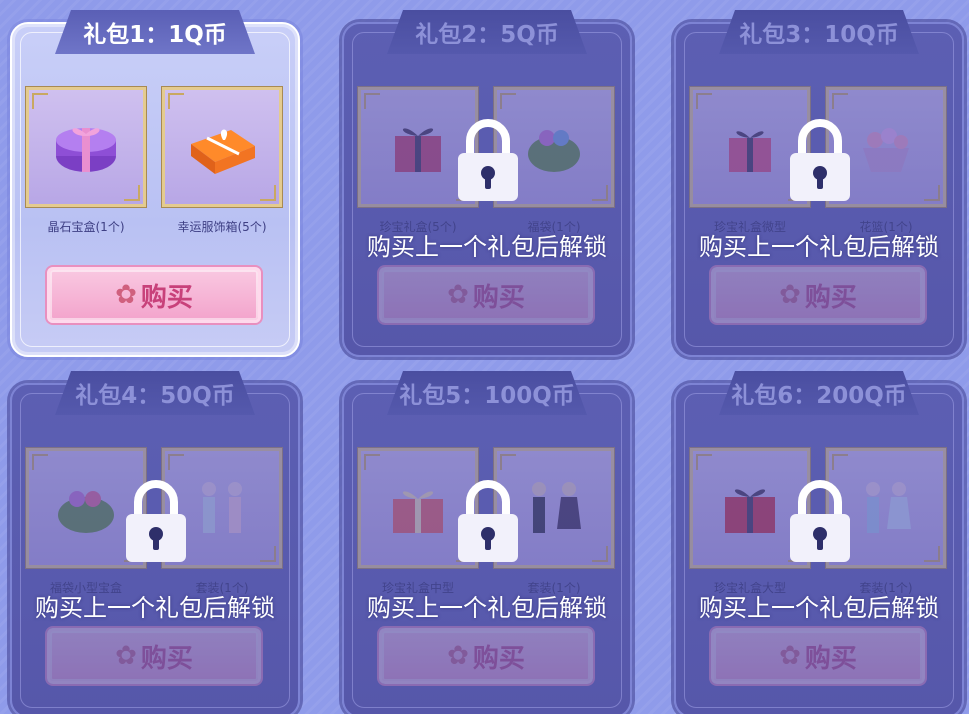 The image size is (969, 714). I want to click on pack-title: 礼包1：1Q币, so click(155, 35).